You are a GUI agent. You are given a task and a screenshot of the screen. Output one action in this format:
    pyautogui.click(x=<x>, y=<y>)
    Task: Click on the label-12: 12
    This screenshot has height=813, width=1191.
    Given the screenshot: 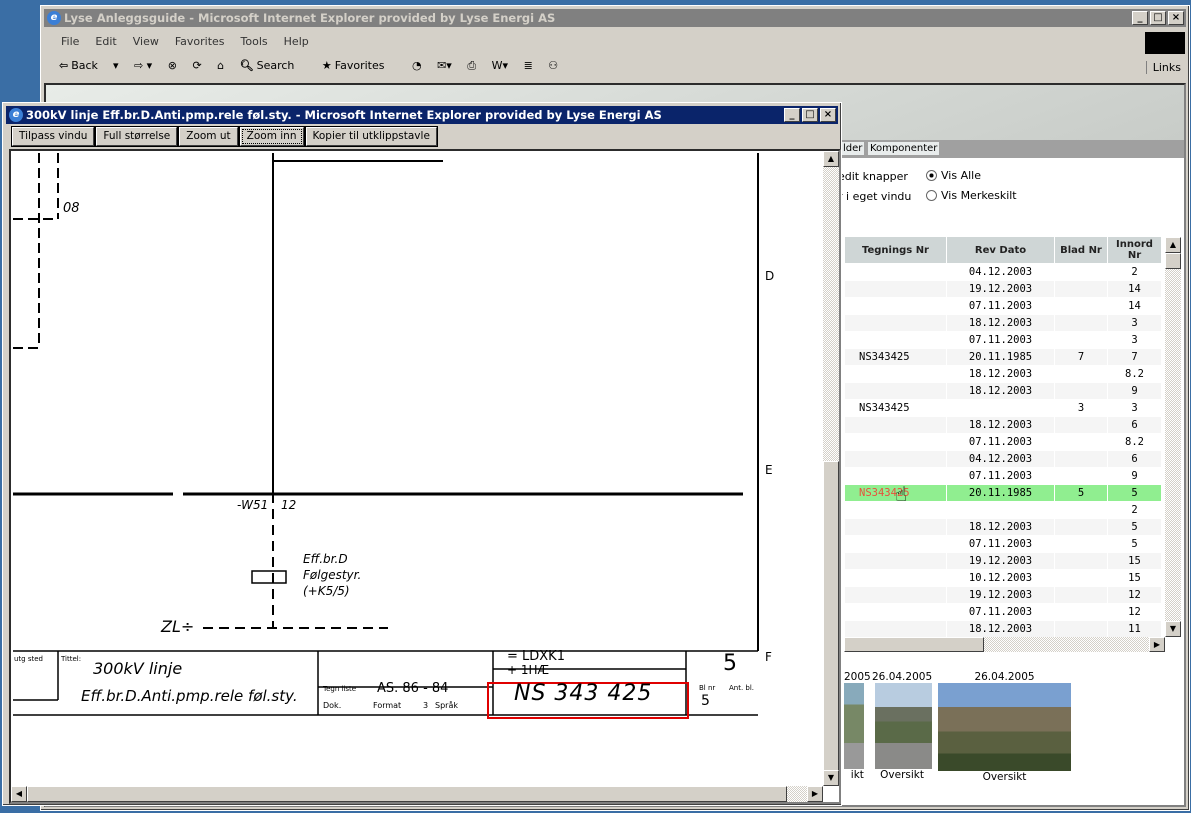 What is the action you would take?
    pyautogui.click(x=289, y=505)
    